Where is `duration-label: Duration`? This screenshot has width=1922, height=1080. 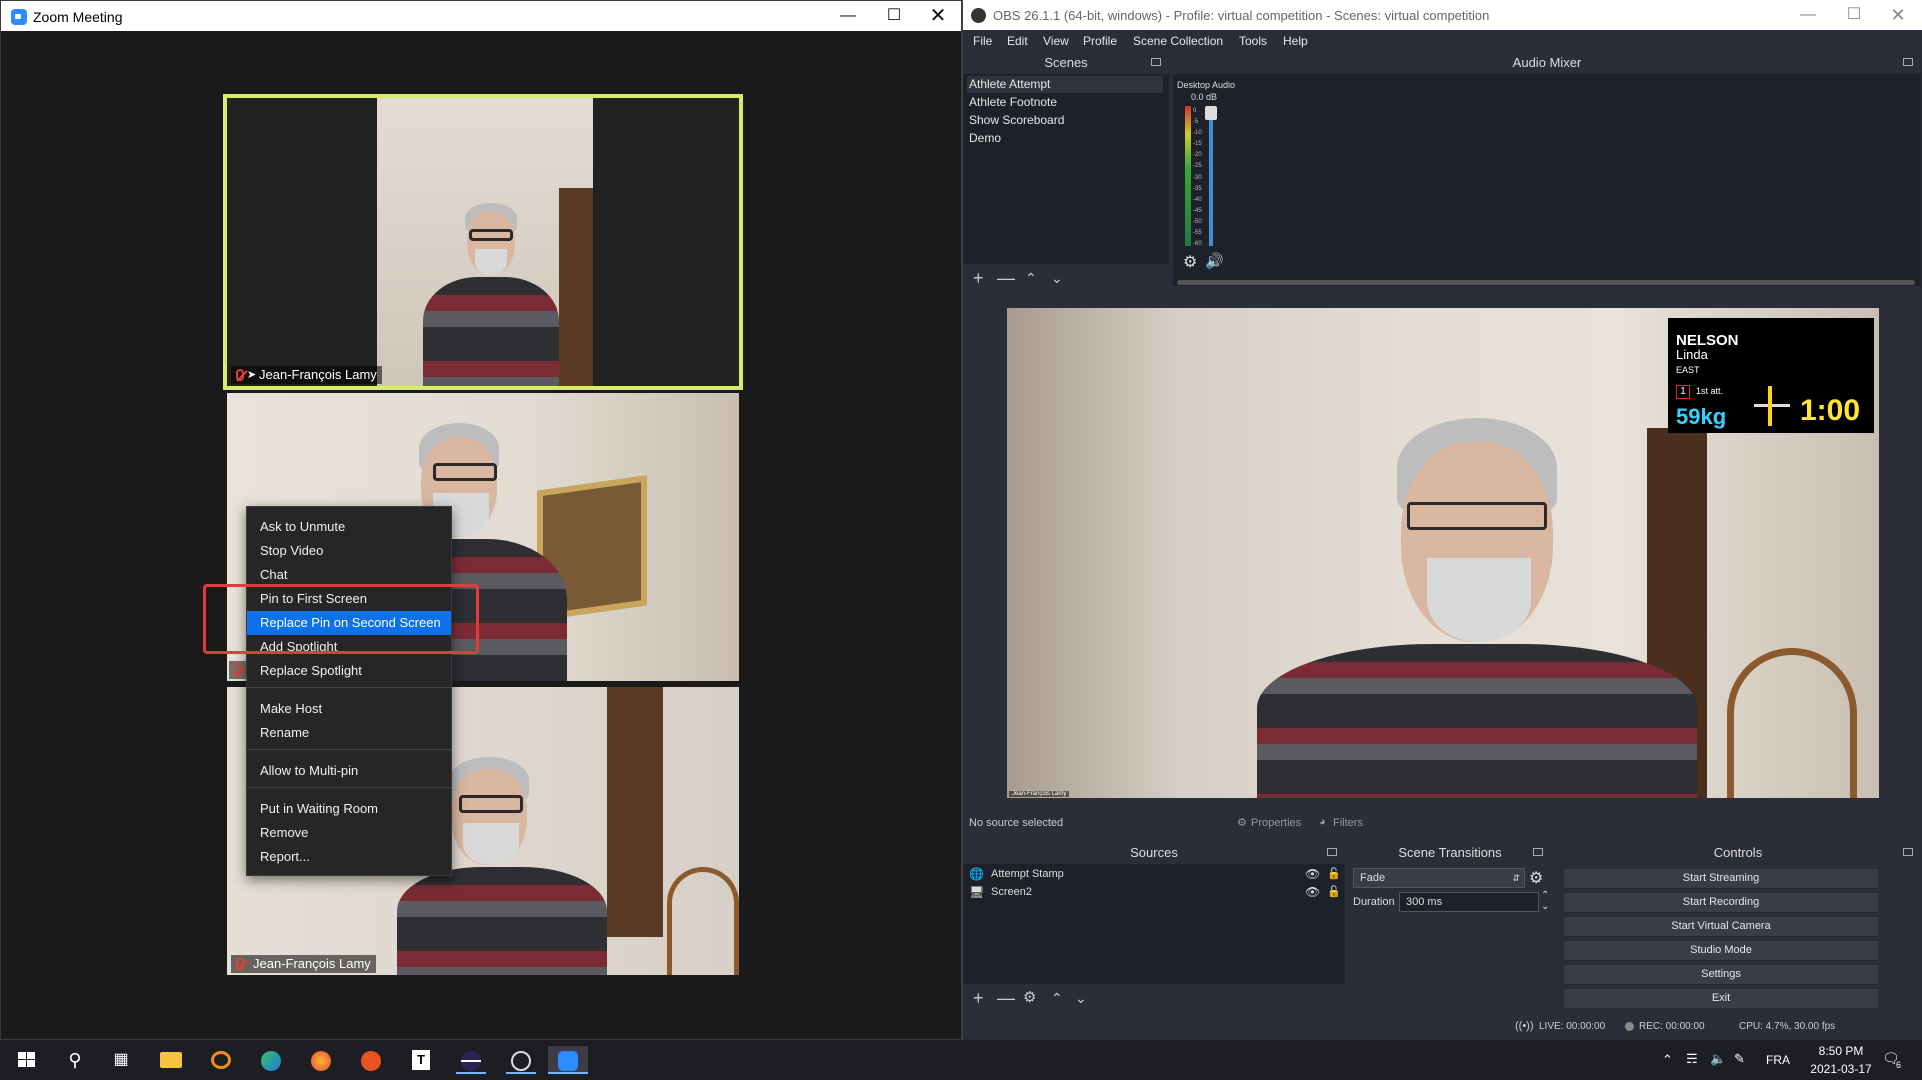
duration-label: Duration is located at coordinates (1374, 902).